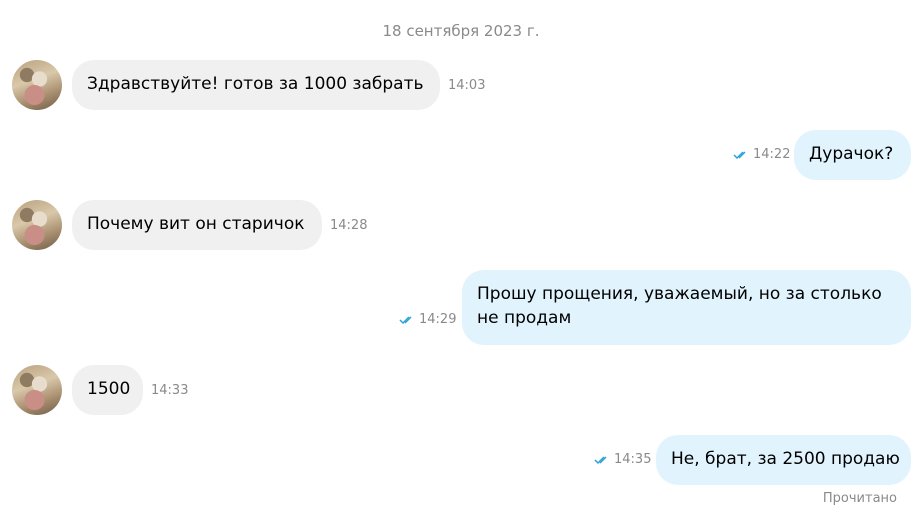 This screenshot has height=527, width=922. I want to click on message-text: Здравствуйте! готов за 1000 забрать, so click(255, 84).